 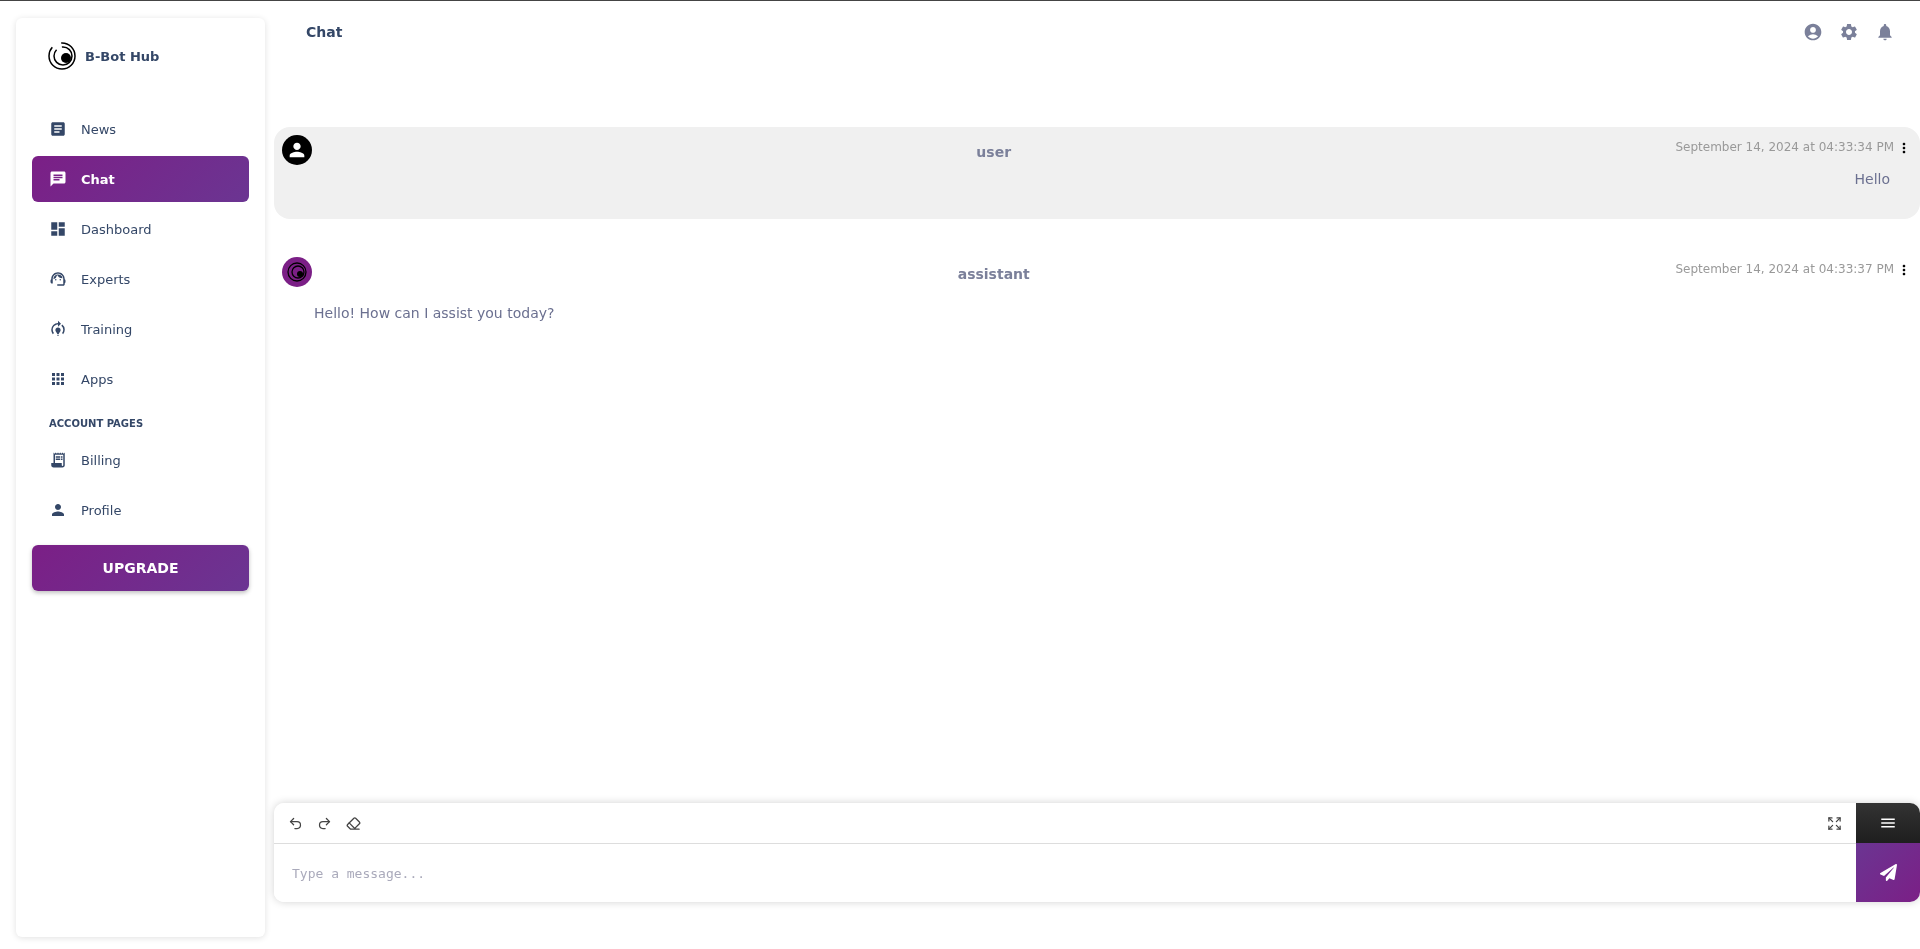 What do you see at coordinates (353, 823) in the screenshot?
I see `eraser-icon` at bounding box center [353, 823].